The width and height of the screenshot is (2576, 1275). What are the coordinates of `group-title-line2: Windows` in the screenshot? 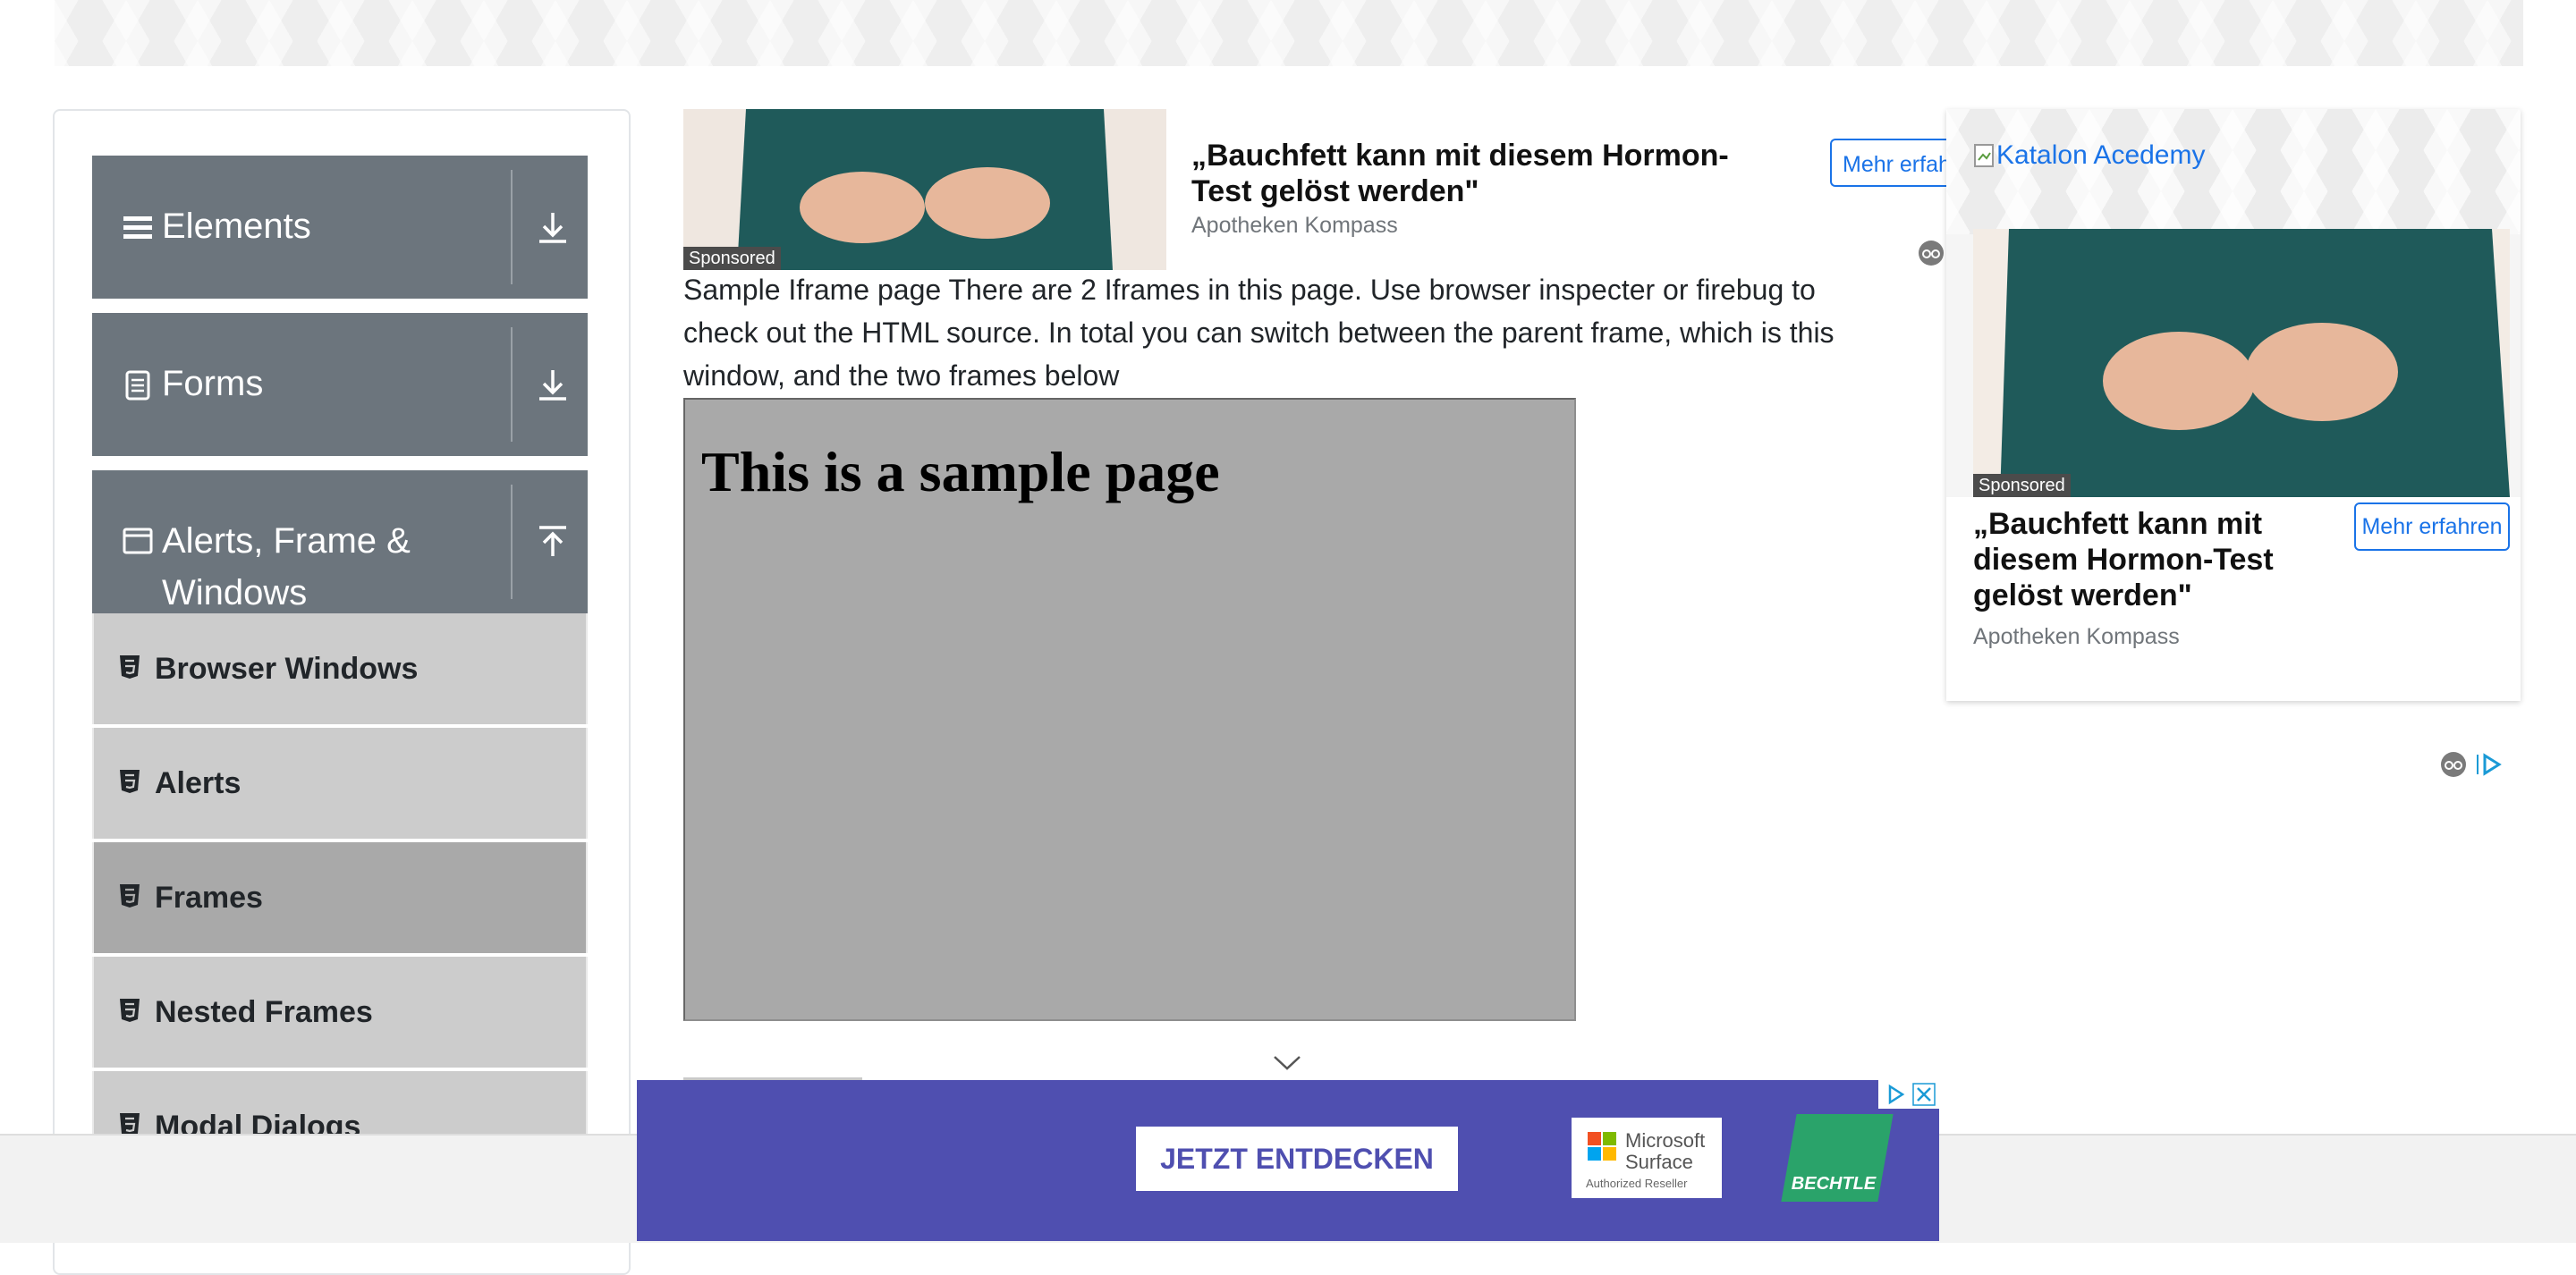 It's located at (235, 592).